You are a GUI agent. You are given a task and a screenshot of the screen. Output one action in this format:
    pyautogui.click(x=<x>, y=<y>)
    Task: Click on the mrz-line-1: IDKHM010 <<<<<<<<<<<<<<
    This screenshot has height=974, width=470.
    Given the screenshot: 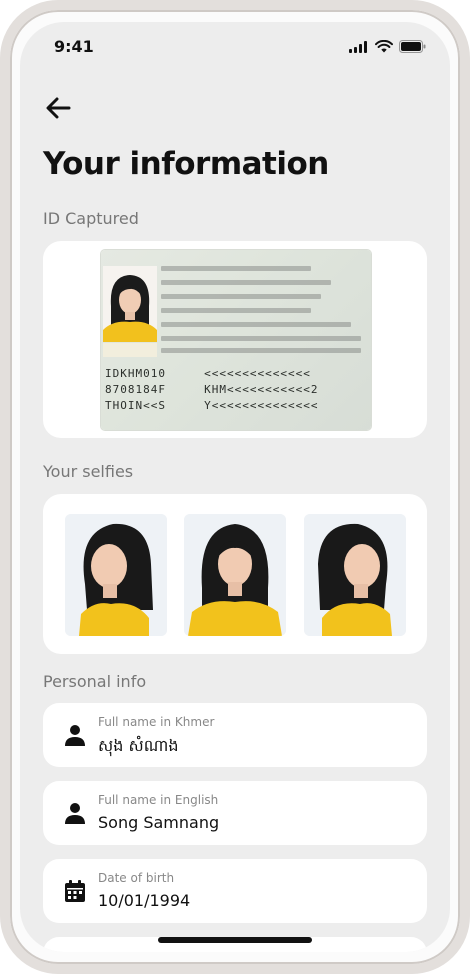 What is the action you would take?
    pyautogui.click(x=208, y=373)
    